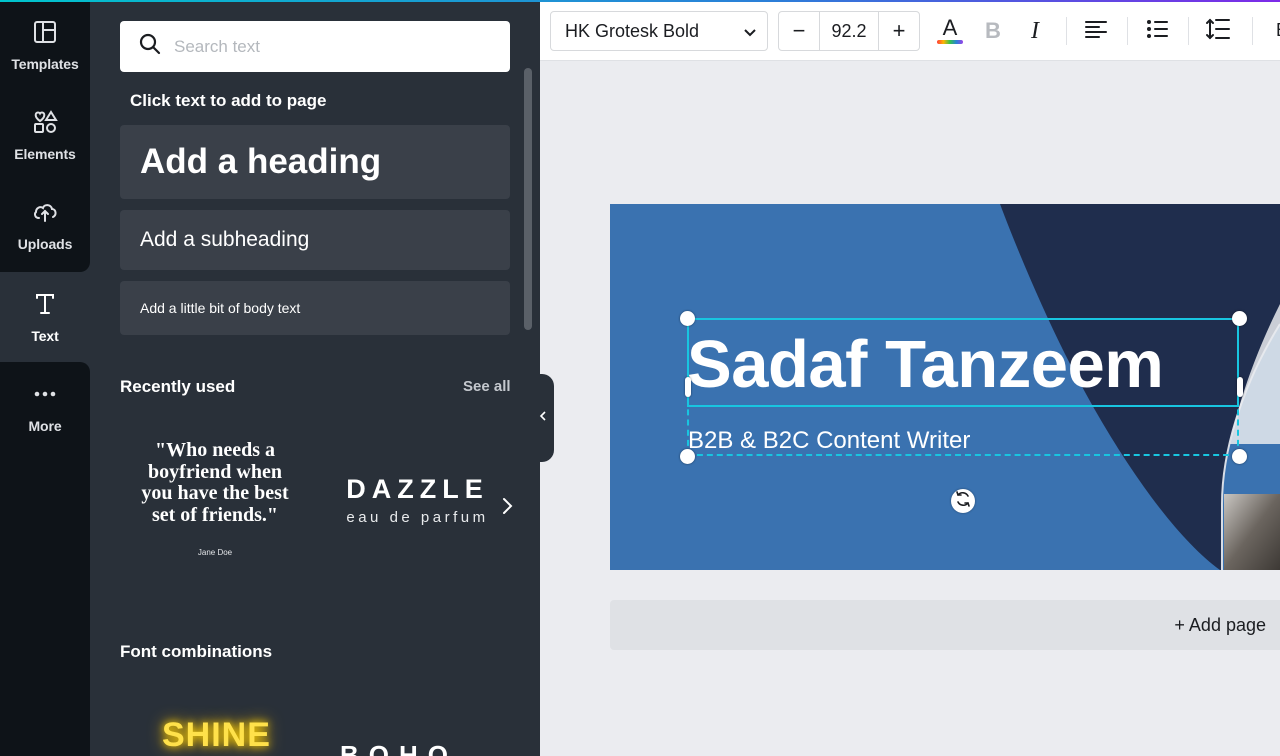  Describe the element at coordinates (315, 240) in the screenshot. I see `add-subheading-button: Add a subheading` at that location.